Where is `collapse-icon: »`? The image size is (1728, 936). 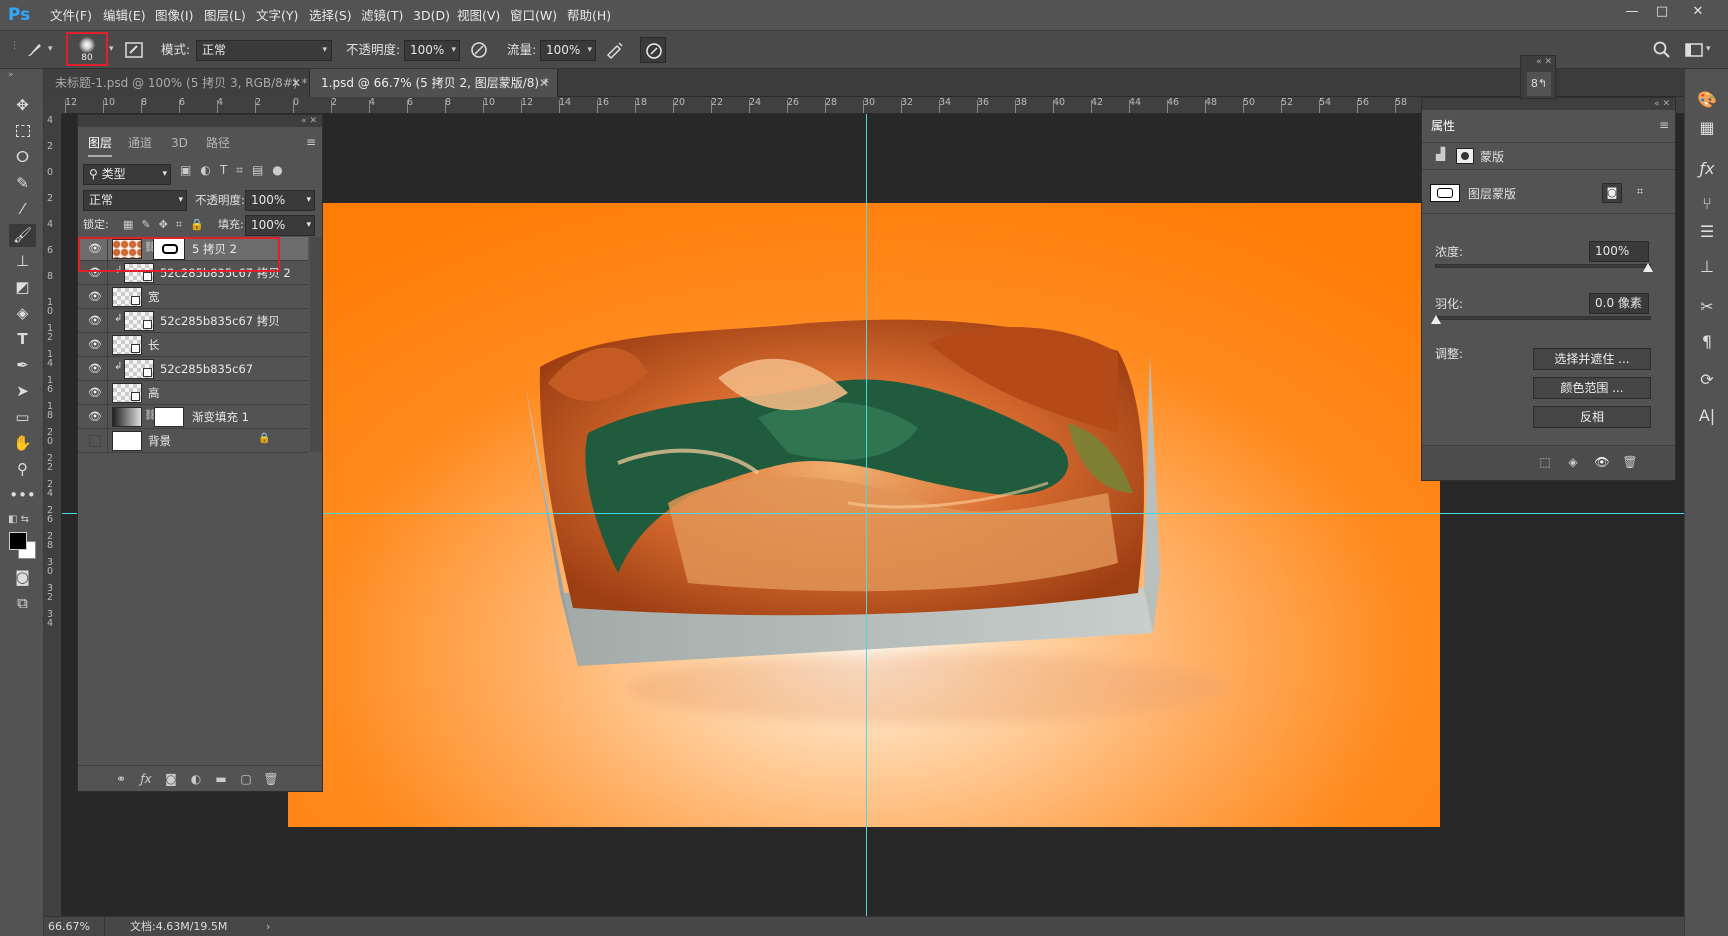
collapse-icon: » is located at coordinates (11, 75).